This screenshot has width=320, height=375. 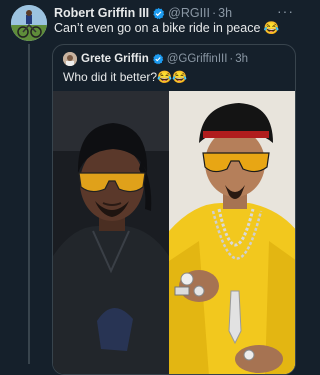 What do you see at coordinates (167, 28) in the screenshot?
I see `tweet-text: Can’t even go on a bike ride in peace 😂` at bounding box center [167, 28].